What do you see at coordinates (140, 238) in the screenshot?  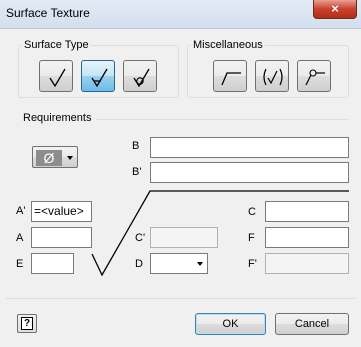 I see `c-prime-label: C'` at bounding box center [140, 238].